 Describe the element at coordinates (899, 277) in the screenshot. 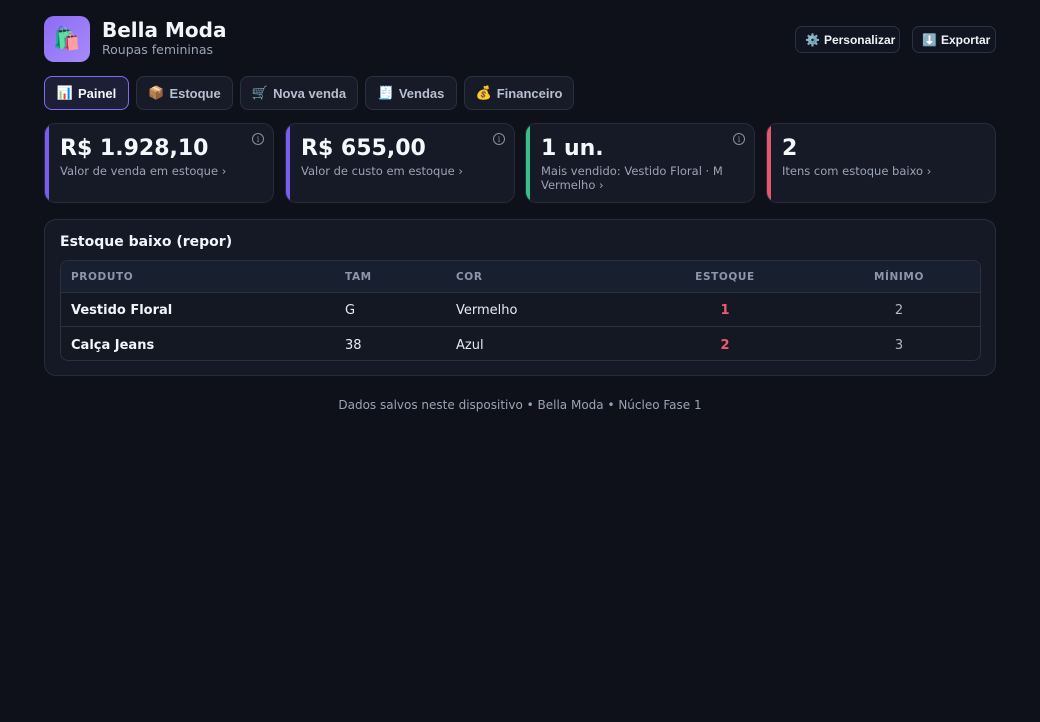

I see `column-header-minimo: MÍNIMO` at that location.